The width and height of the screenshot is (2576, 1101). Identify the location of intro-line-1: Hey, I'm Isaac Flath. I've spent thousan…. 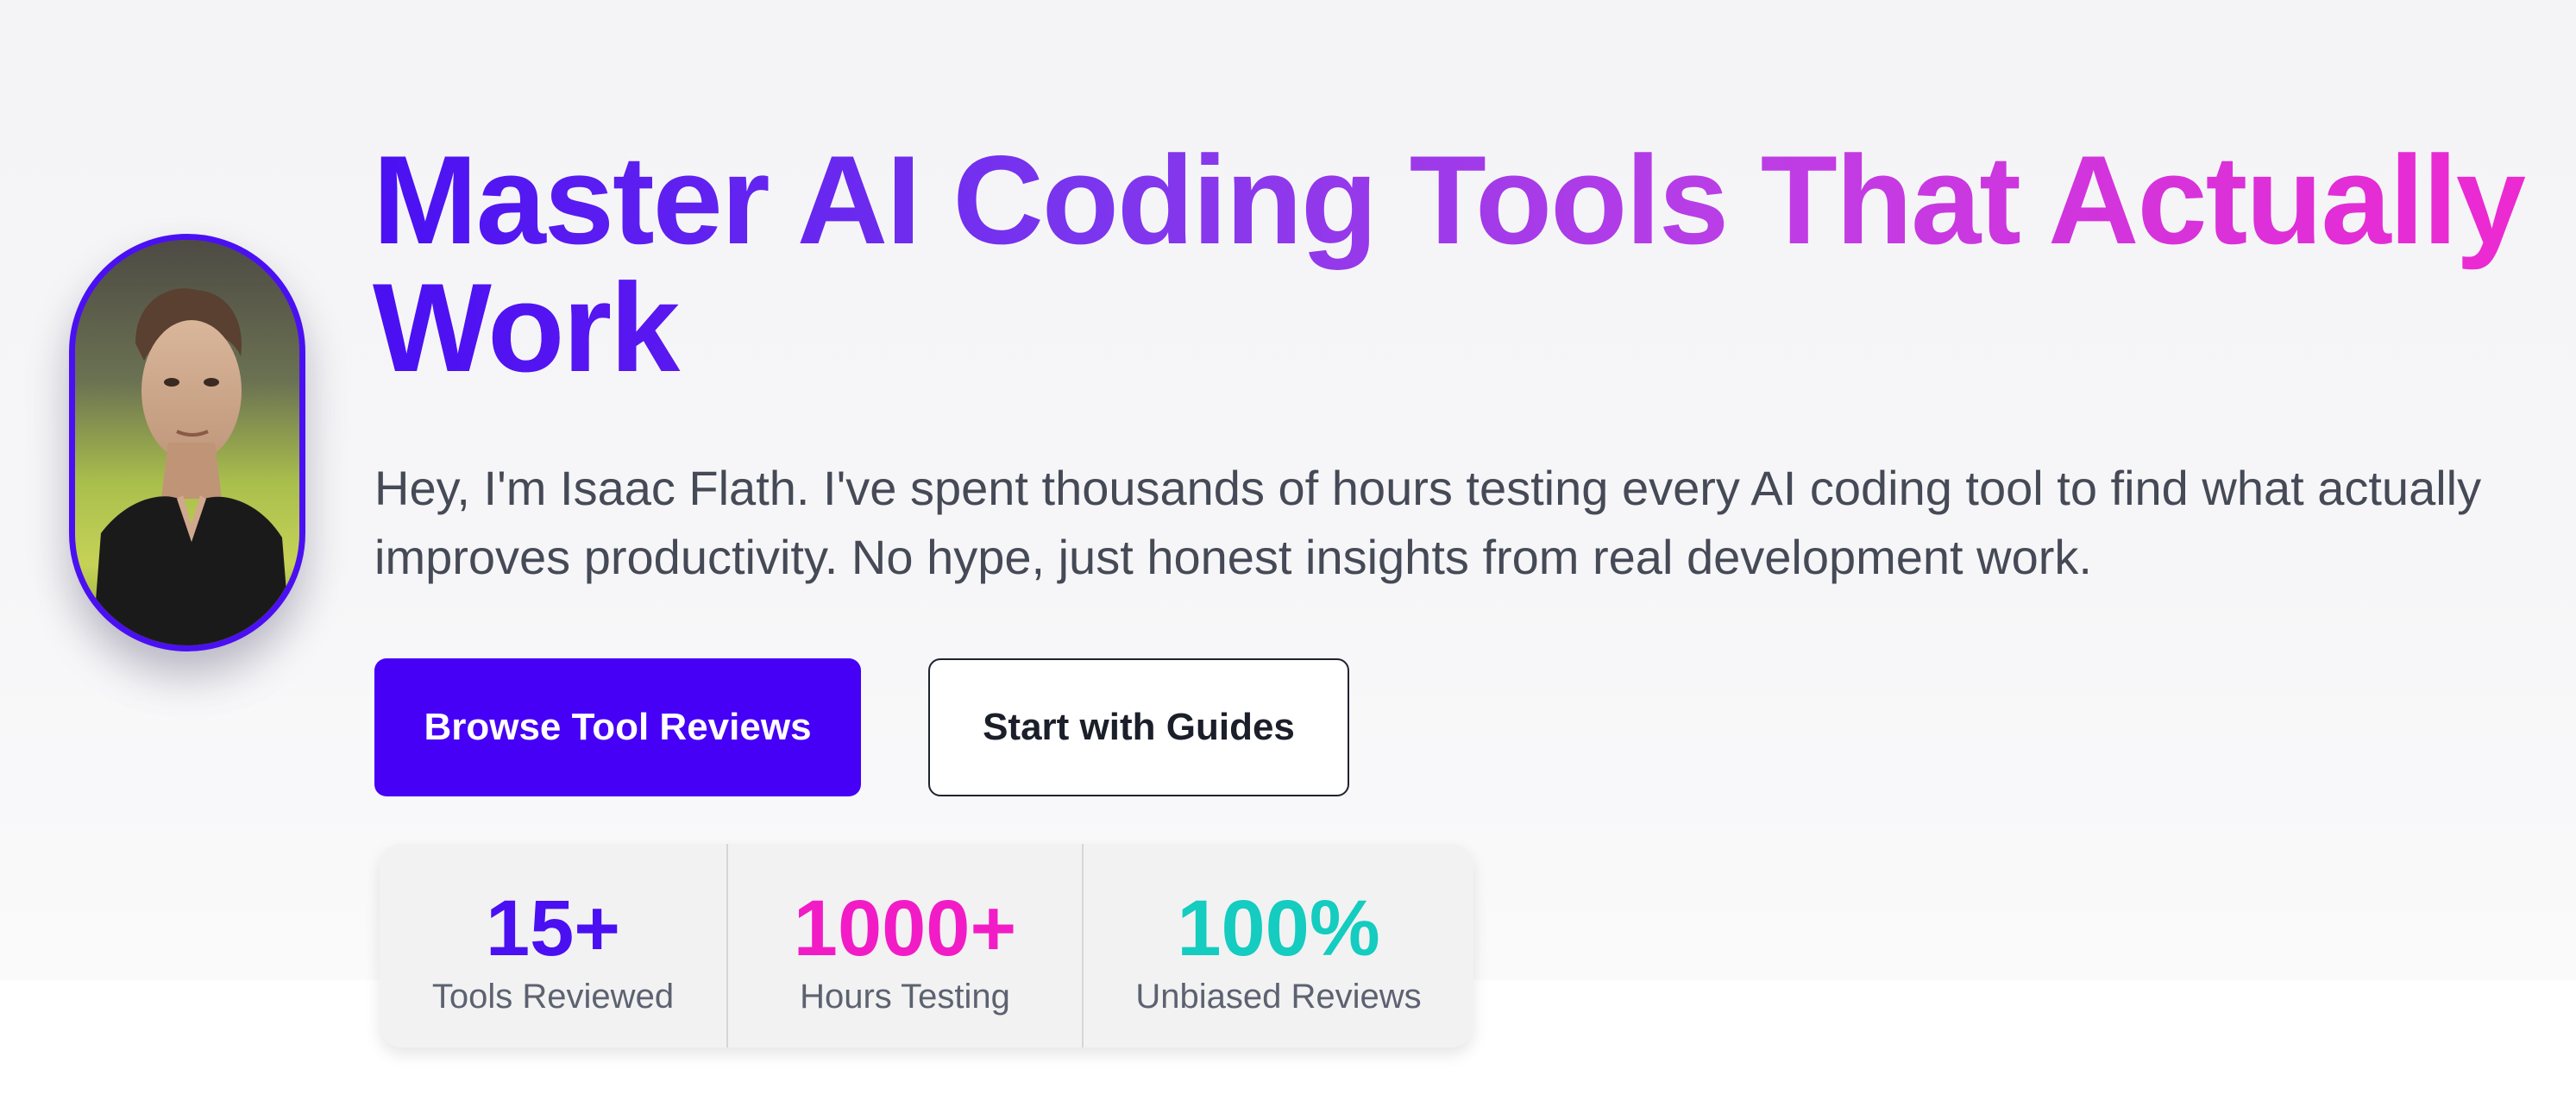
(1428, 488).